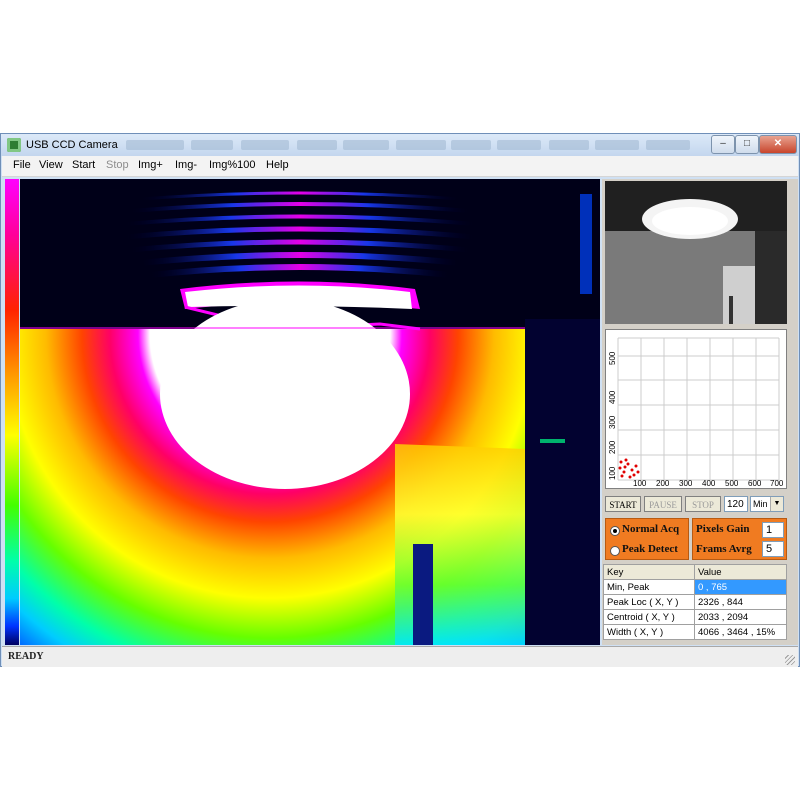  Describe the element at coordinates (186, 165) in the screenshot. I see `menu-img-minus: Img-` at that location.